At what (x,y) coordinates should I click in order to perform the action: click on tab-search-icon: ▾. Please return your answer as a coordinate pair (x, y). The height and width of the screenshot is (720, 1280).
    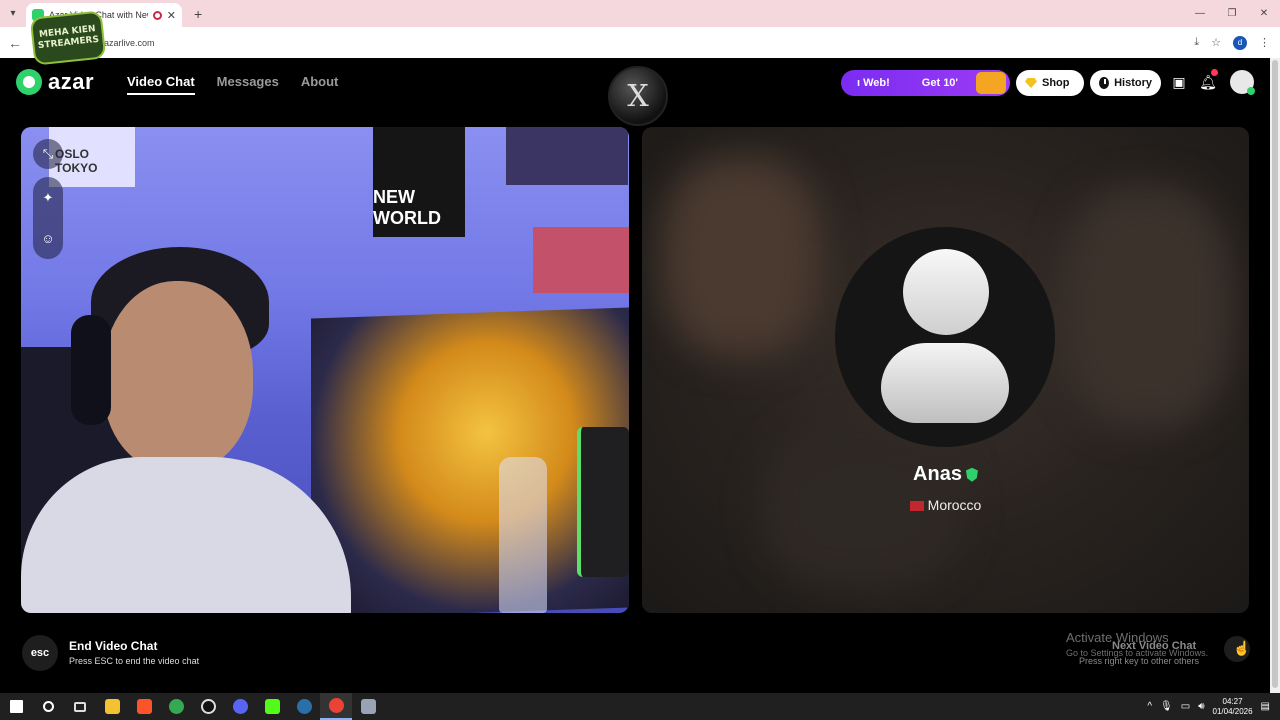
    Looking at the image, I should click on (13, 13).